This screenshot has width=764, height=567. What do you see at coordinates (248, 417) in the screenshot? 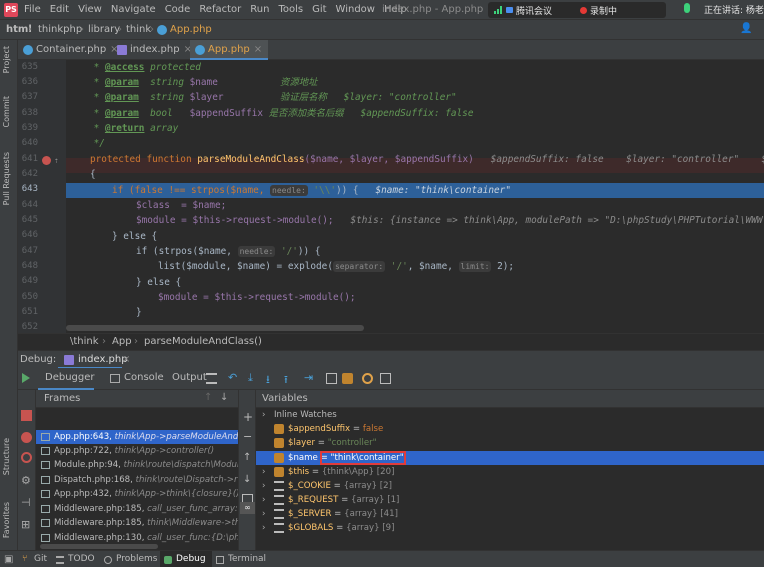
I see `add-watch-icon: +` at bounding box center [248, 417].